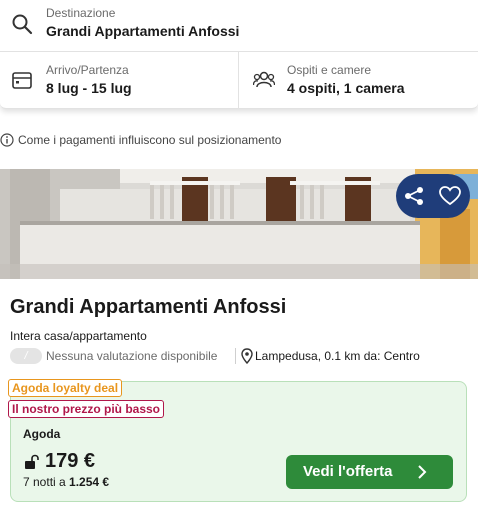 The width and height of the screenshot is (478, 510). What do you see at coordinates (235, 356) in the screenshot?
I see `divider` at bounding box center [235, 356].